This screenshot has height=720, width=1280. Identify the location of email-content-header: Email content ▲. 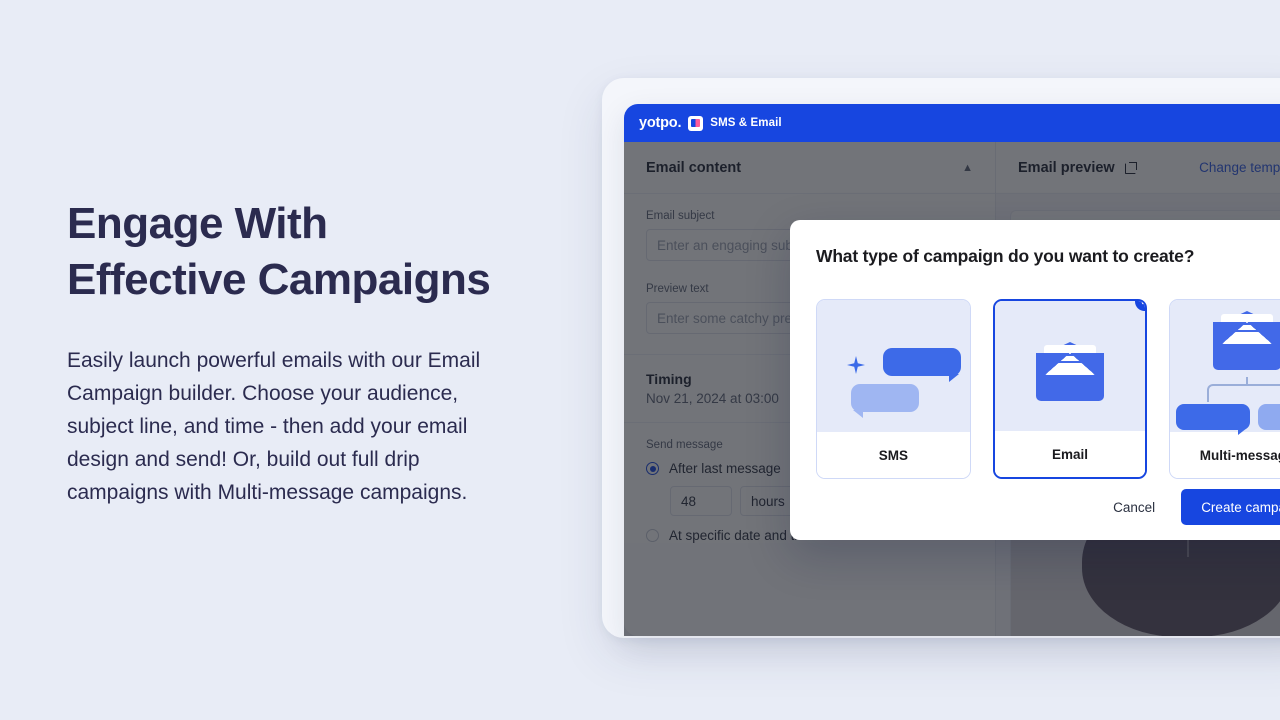
(809, 168).